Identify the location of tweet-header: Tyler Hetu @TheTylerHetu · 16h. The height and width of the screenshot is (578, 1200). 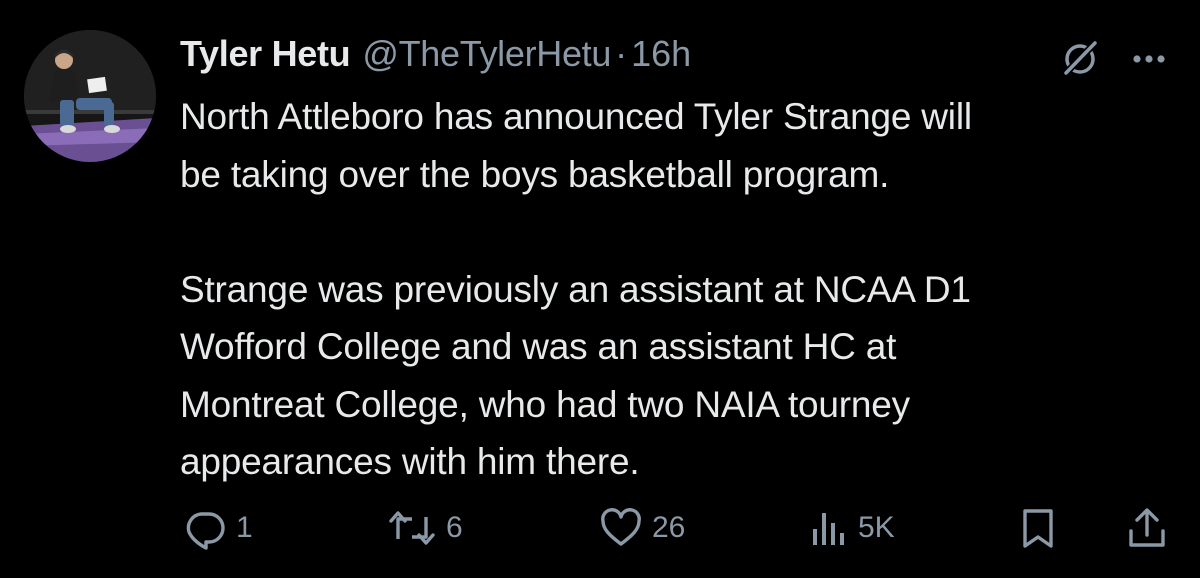
(435, 54).